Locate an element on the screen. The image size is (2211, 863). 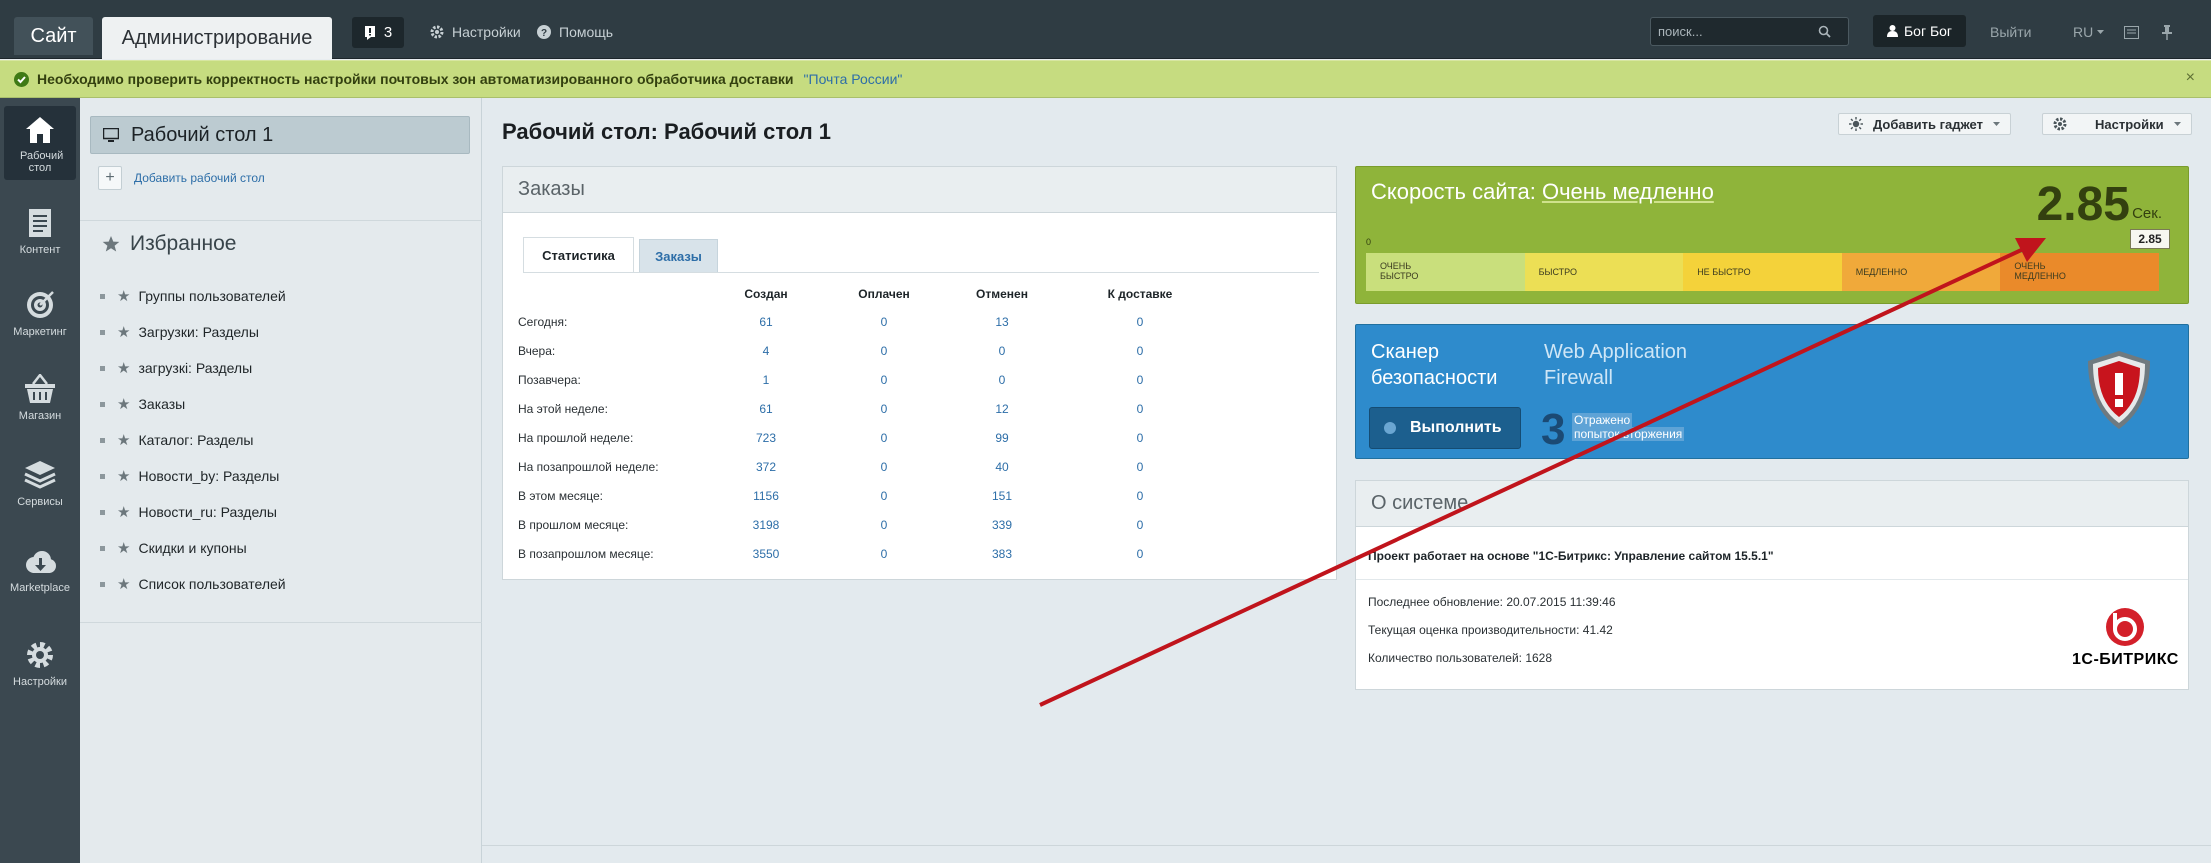
content-icon is located at coordinates (40, 223).